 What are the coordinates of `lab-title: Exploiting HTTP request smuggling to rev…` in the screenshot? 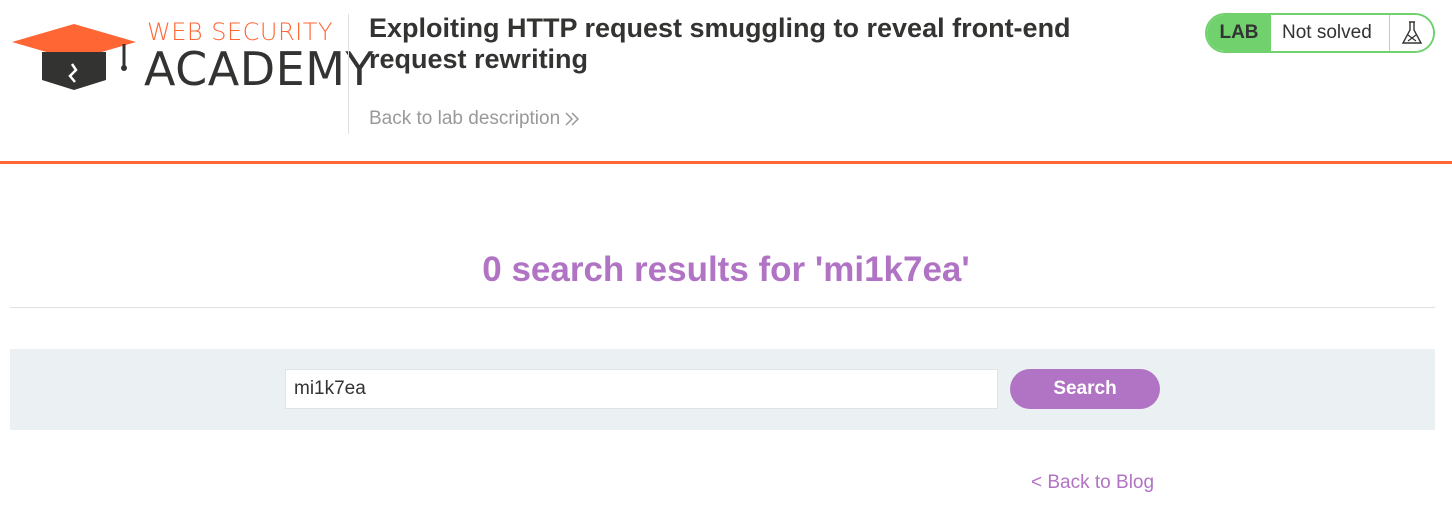 It's located at (720, 43).